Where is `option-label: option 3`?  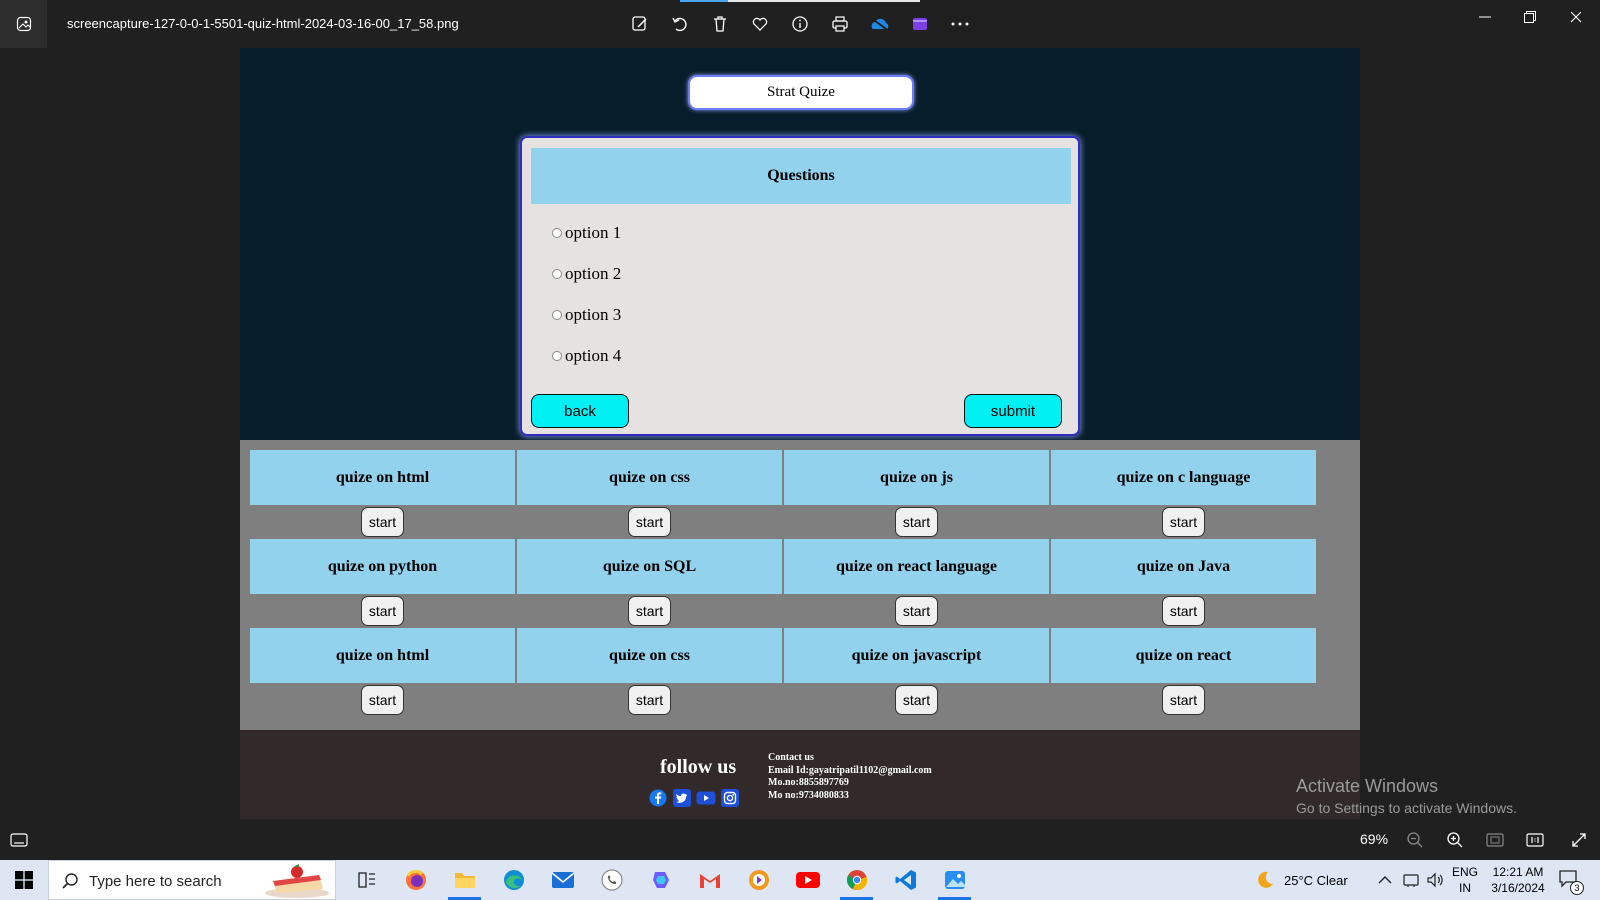 option-label: option 3 is located at coordinates (593, 314).